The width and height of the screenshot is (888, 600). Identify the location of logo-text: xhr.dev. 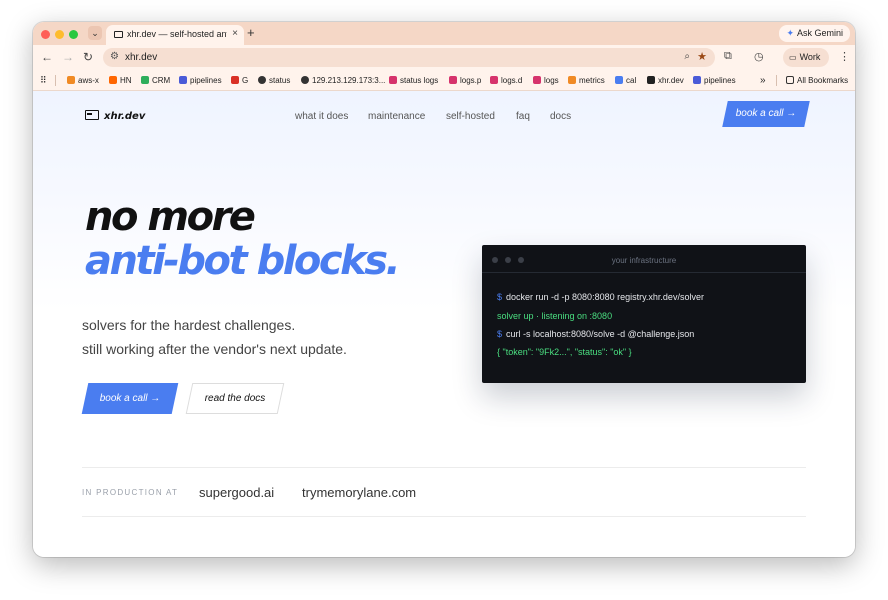
(125, 116).